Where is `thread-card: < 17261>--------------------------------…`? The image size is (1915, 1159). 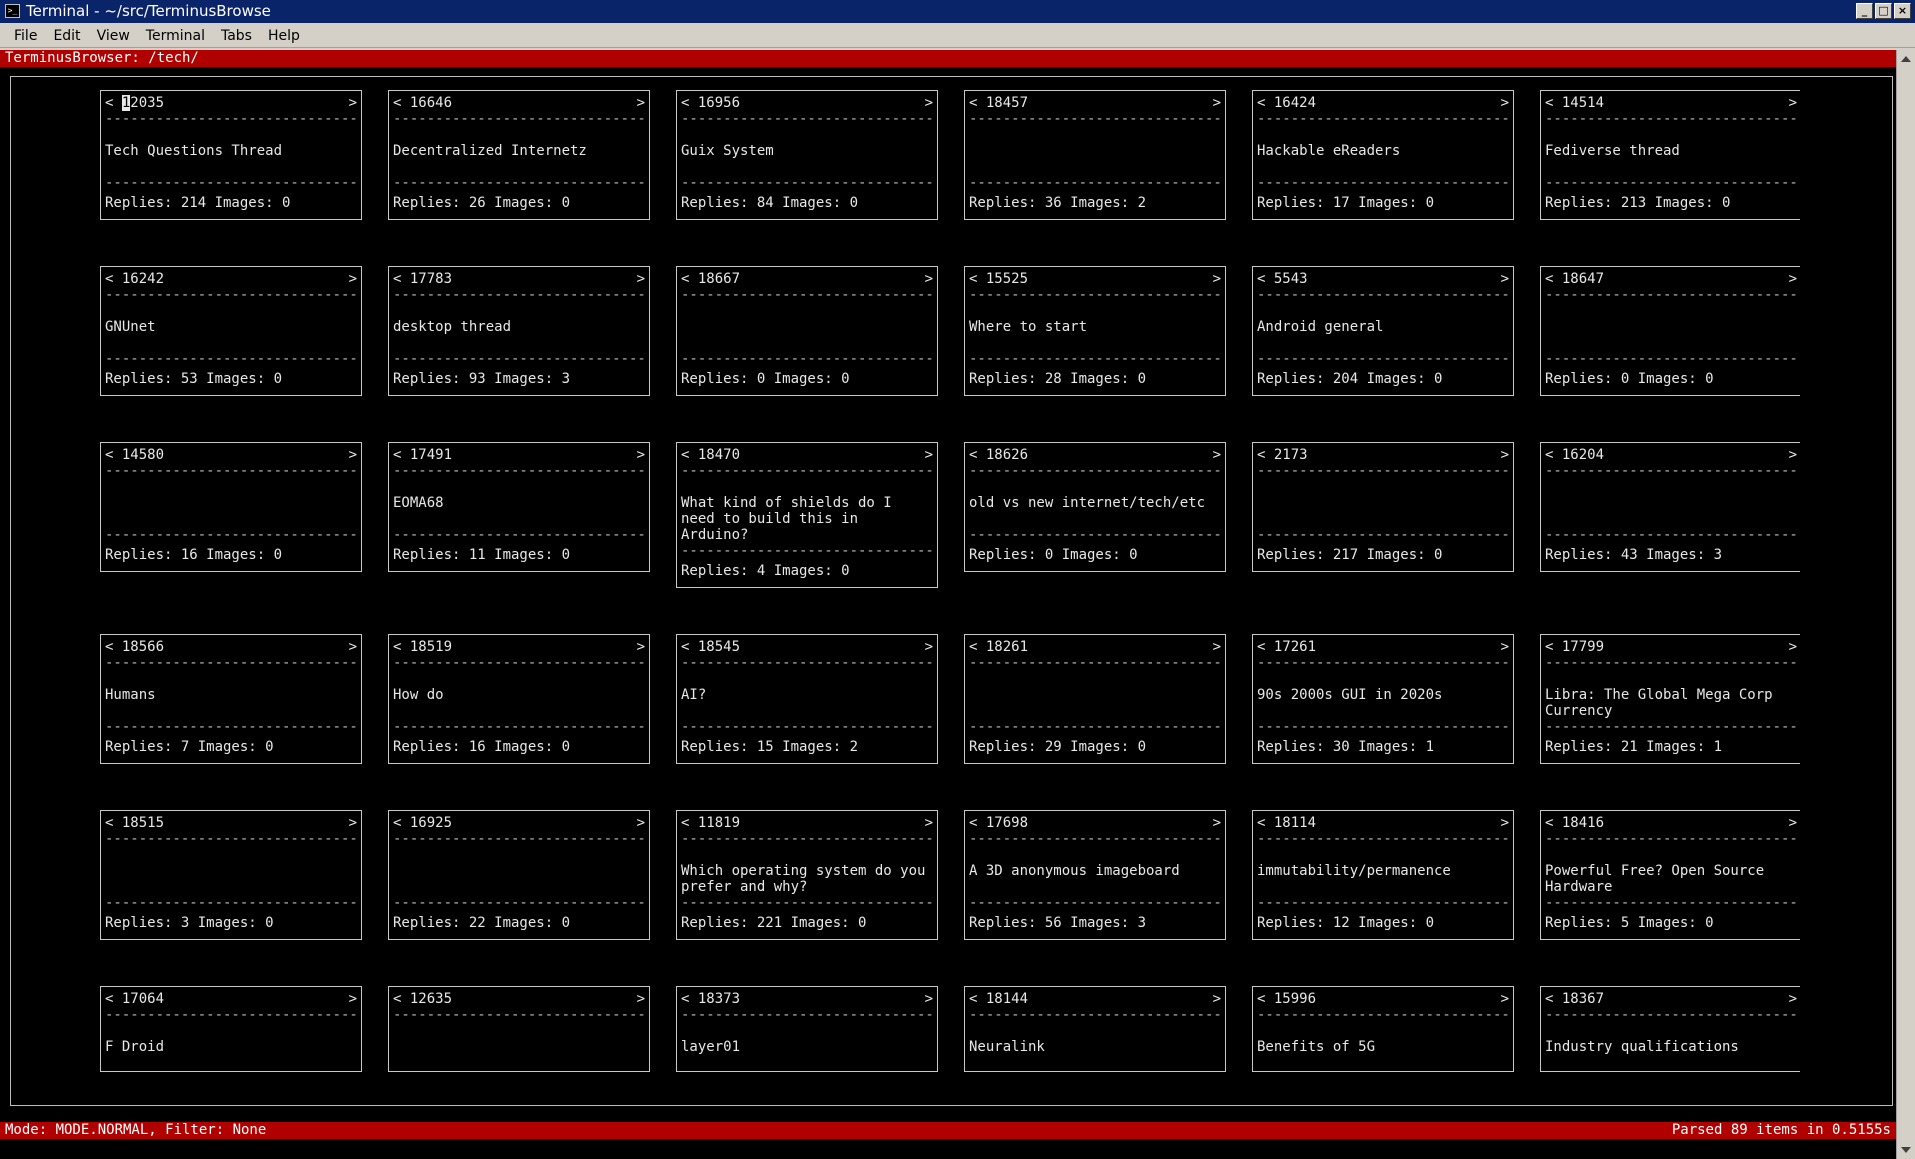 thread-card: < 17261>--------------------------------… is located at coordinates (1383, 699).